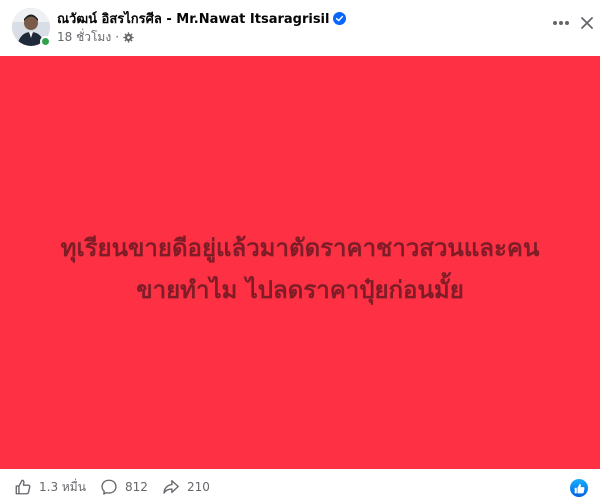 The height and width of the screenshot is (500, 600). Describe the element at coordinates (340, 18) in the screenshot. I see `verified-badge-icon` at that location.